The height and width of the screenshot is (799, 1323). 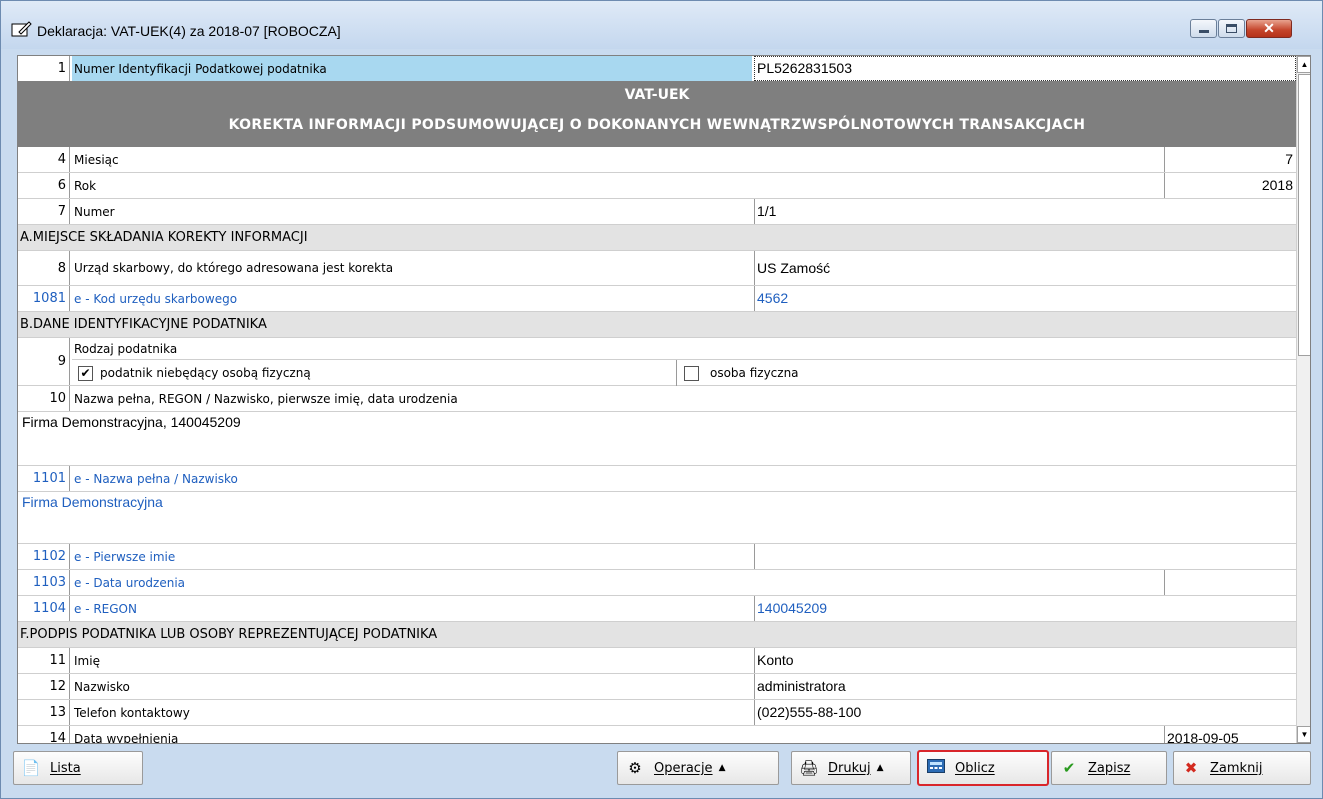 What do you see at coordinates (105, 609) in the screenshot?
I see `row-label: e - REGON` at bounding box center [105, 609].